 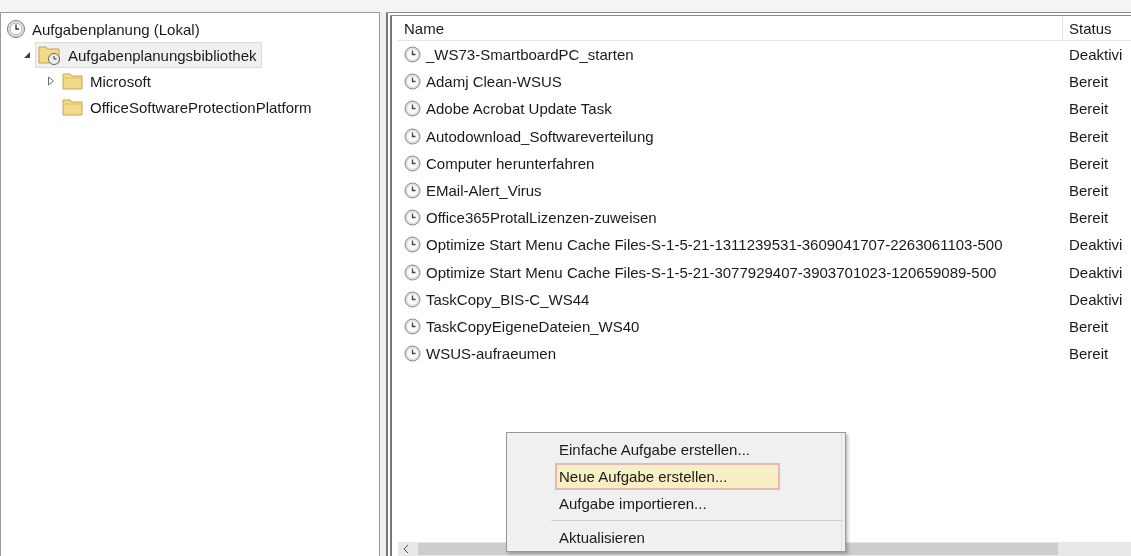 What do you see at coordinates (730, 28) in the screenshot?
I see `column-header: Name` at bounding box center [730, 28].